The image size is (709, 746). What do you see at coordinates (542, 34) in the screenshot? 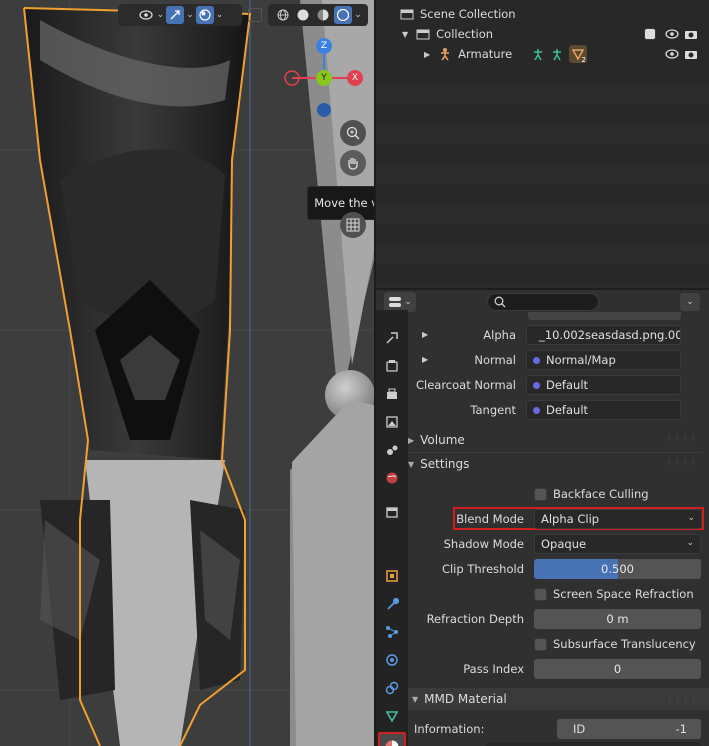
I see `outliner-row-collection: ▼ Collection` at bounding box center [542, 34].